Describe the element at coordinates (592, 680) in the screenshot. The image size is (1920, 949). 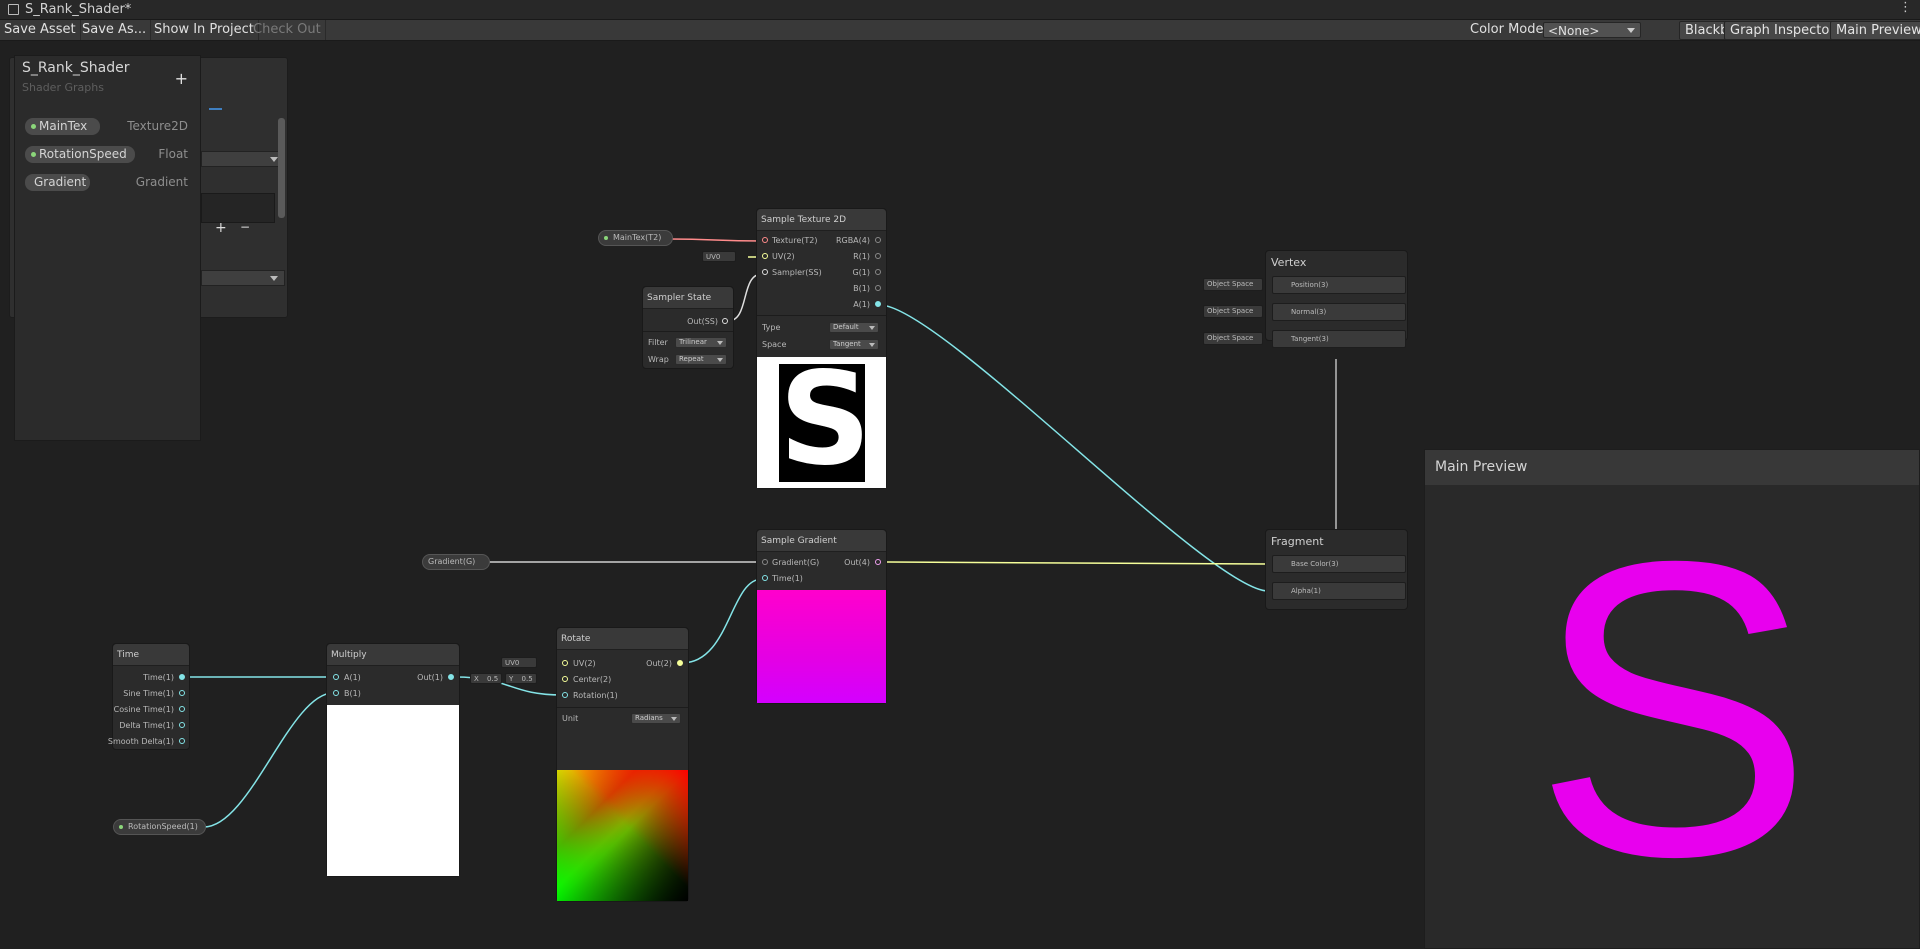
I see `input-port-center: Center(2)` at that location.